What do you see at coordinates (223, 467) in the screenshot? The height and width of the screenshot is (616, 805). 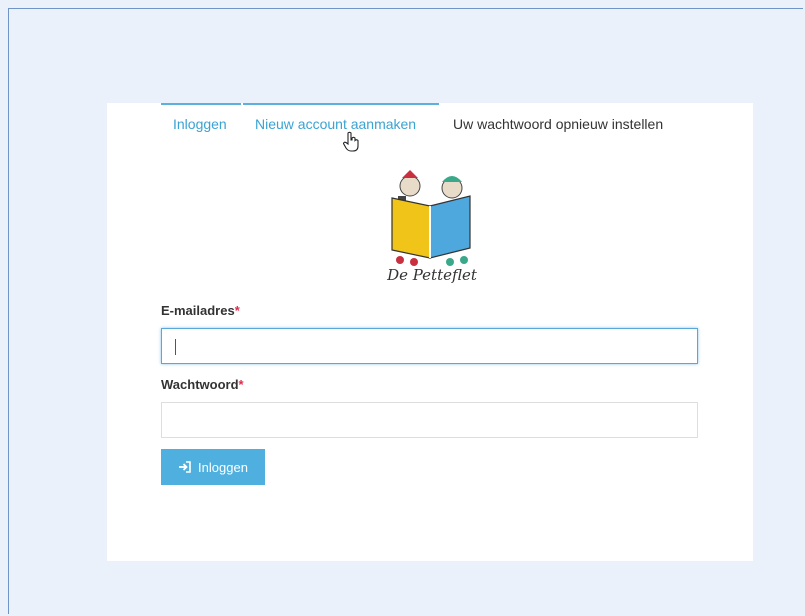 I see `login-button-label: Inloggen` at bounding box center [223, 467].